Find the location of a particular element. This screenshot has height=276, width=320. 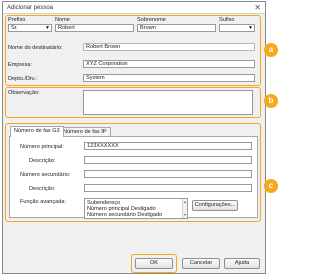

callout-badge-a: a is located at coordinates (271, 50).